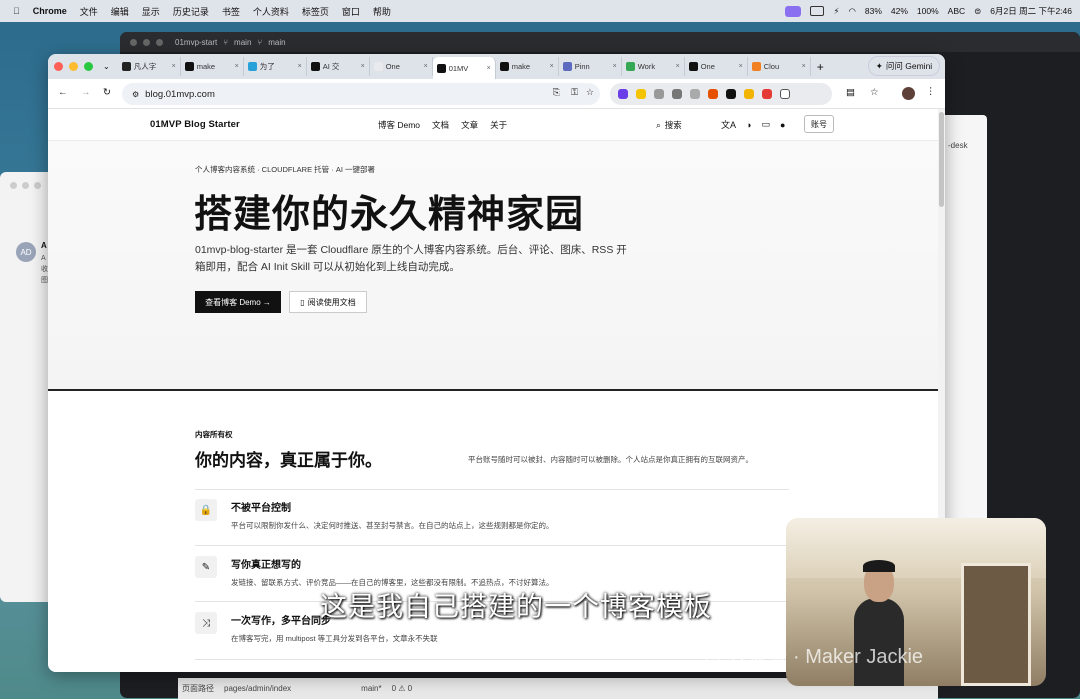  I want to click on menu-file: 文件, so click(89, 11).